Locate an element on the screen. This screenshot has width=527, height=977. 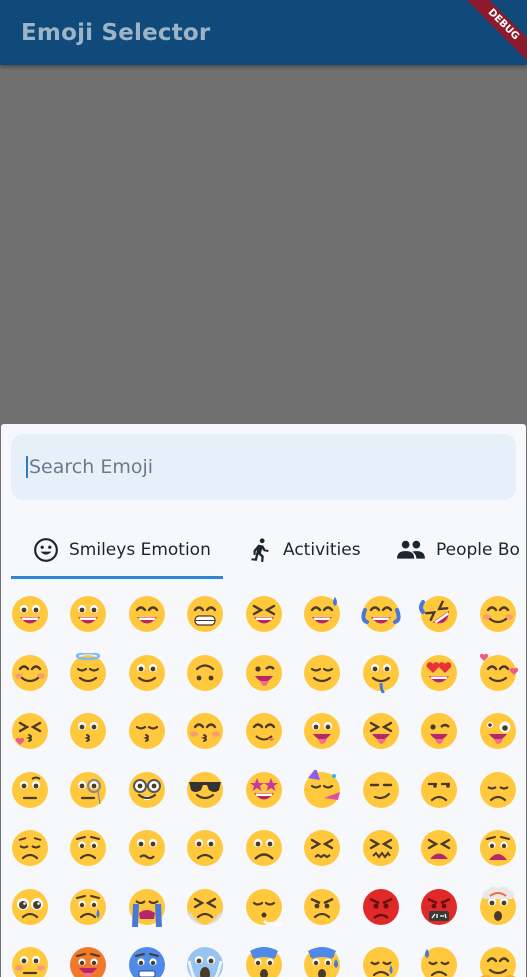
confused-icon is located at coordinates (147, 848).